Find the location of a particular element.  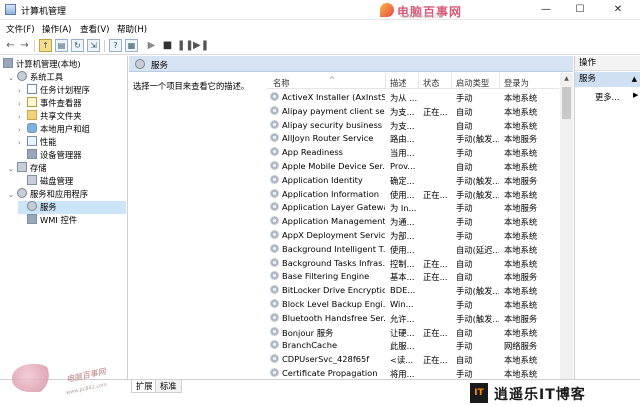

table-row: Alipay security business s... 为支... 自动 本地系统 is located at coordinates (413, 125).